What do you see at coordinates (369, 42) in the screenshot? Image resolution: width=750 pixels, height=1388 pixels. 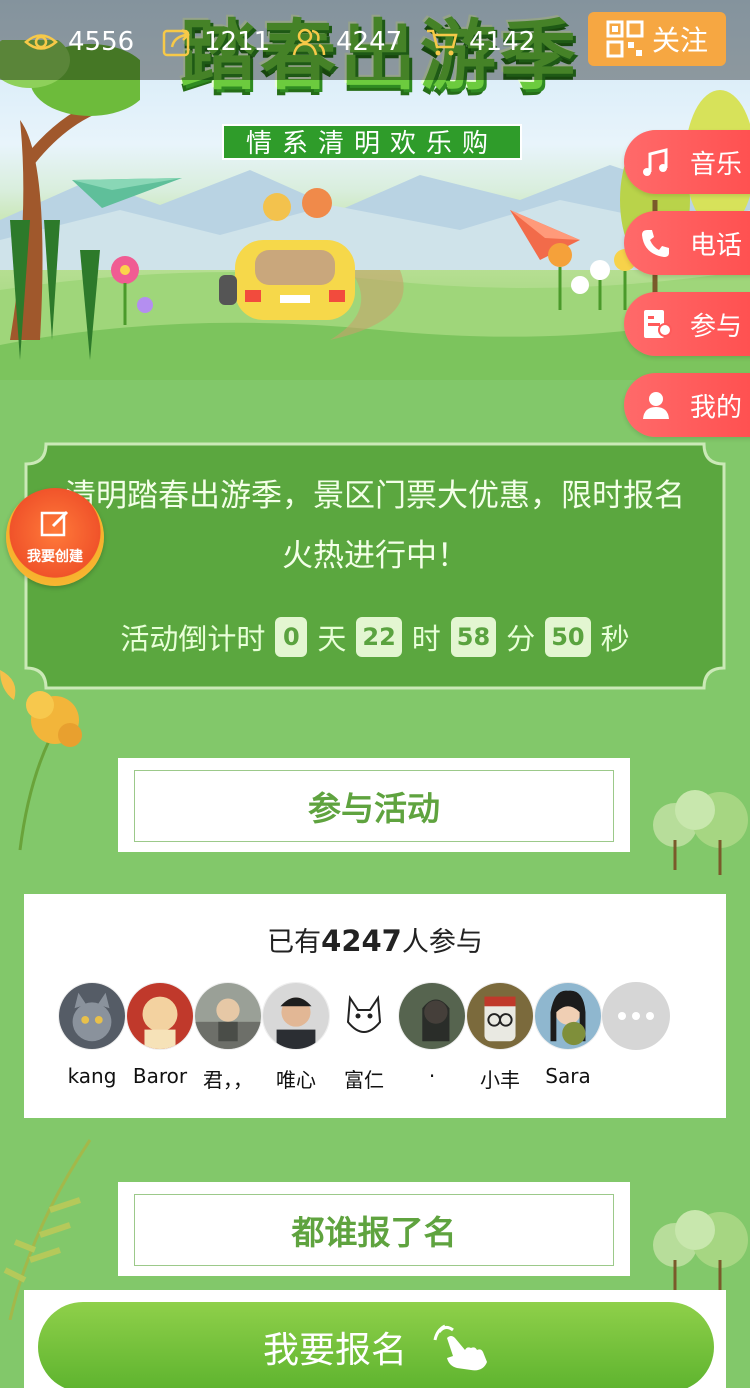 I see `participants-count: 4247` at bounding box center [369, 42].